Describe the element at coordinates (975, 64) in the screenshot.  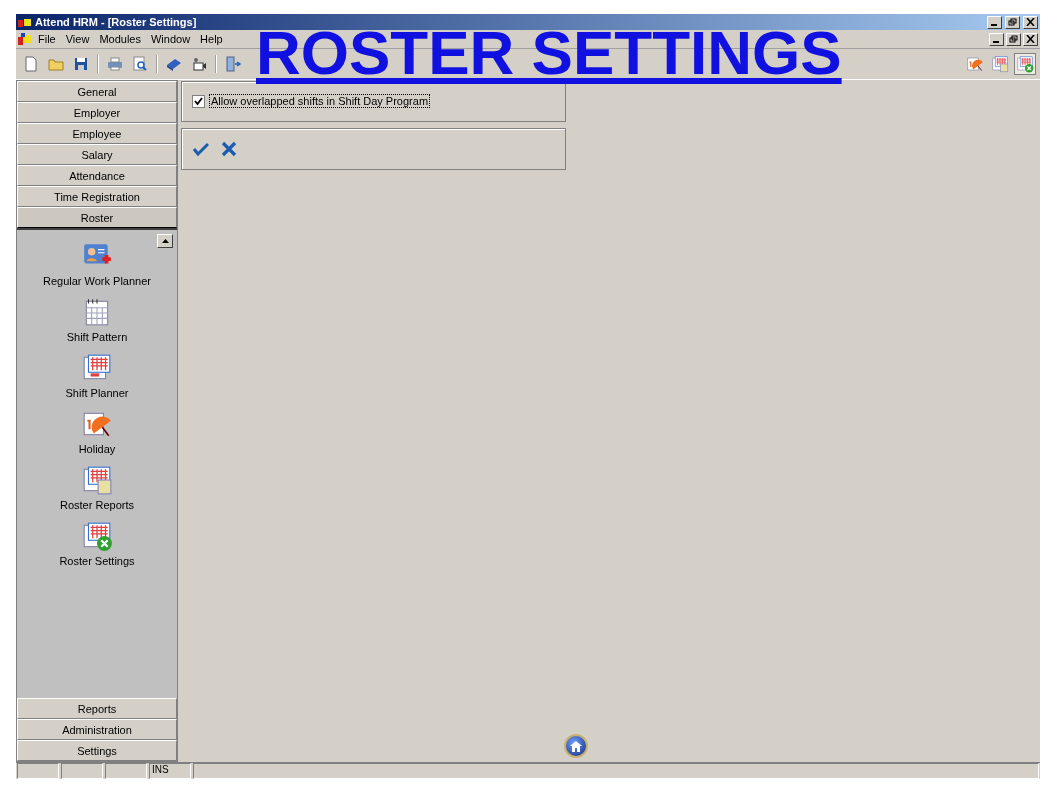
I see `calendar-umbrella-icon` at that location.